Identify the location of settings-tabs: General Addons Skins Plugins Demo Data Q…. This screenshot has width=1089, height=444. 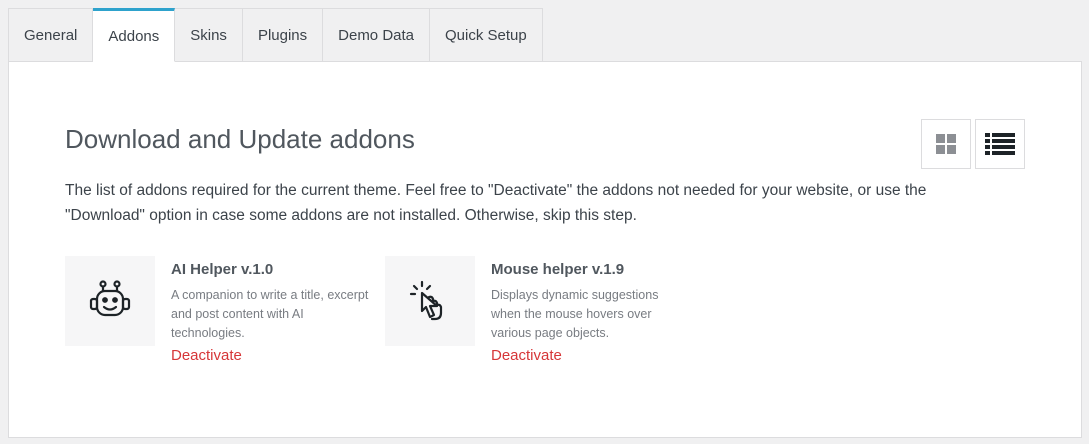
(275, 35).